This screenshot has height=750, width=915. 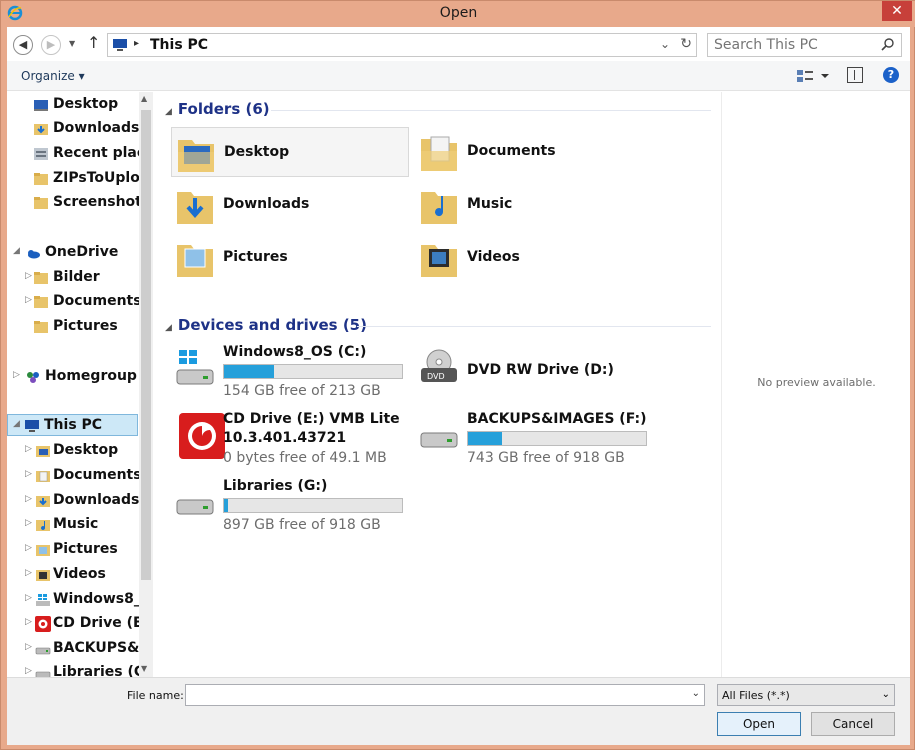 What do you see at coordinates (43, 451) in the screenshot?
I see `desktop-folder-icon` at bounding box center [43, 451].